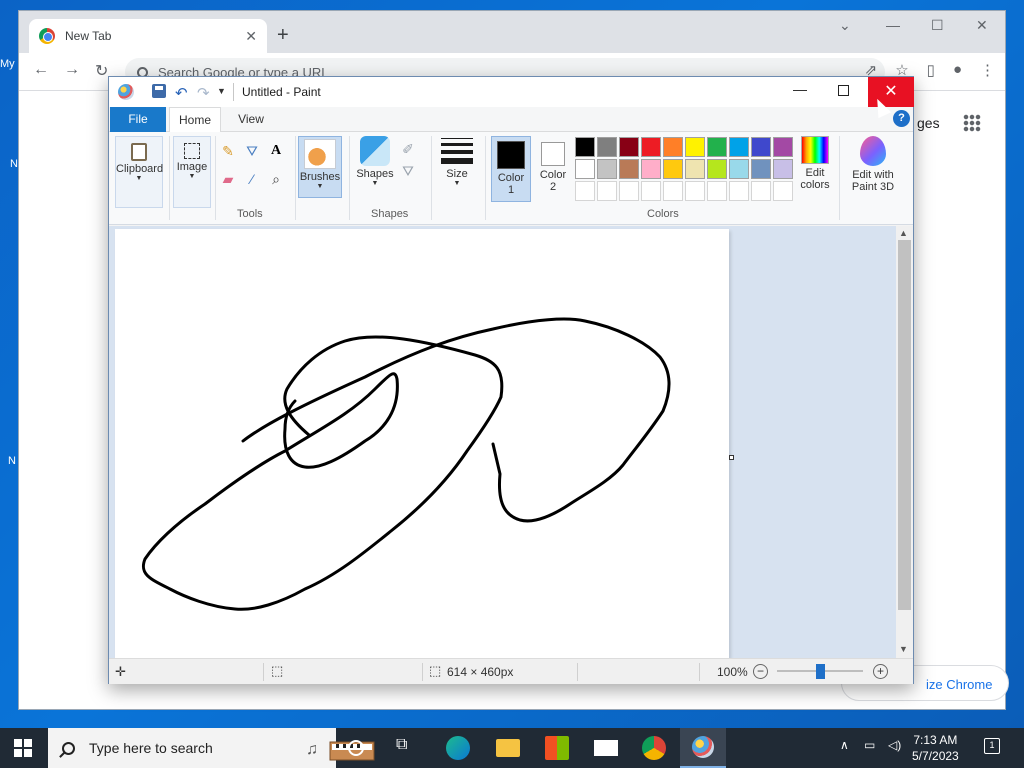 The image size is (1024, 768). I want to click on shapes-button: Shapes ▼, so click(375, 161).